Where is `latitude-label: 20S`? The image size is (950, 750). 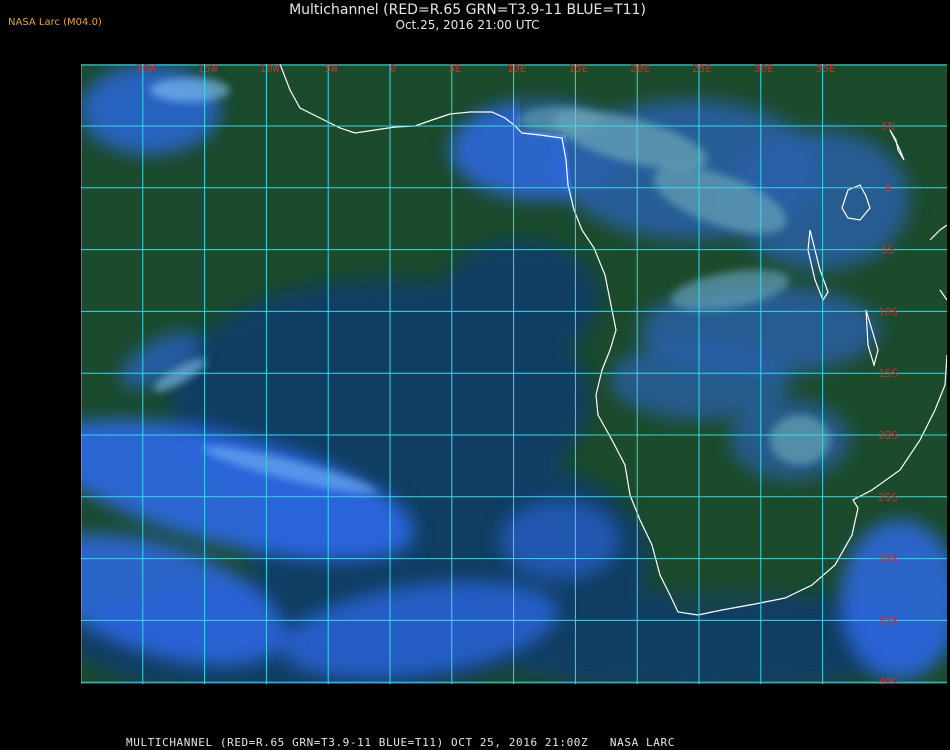 latitude-label: 20S is located at coordinates (888, 435).